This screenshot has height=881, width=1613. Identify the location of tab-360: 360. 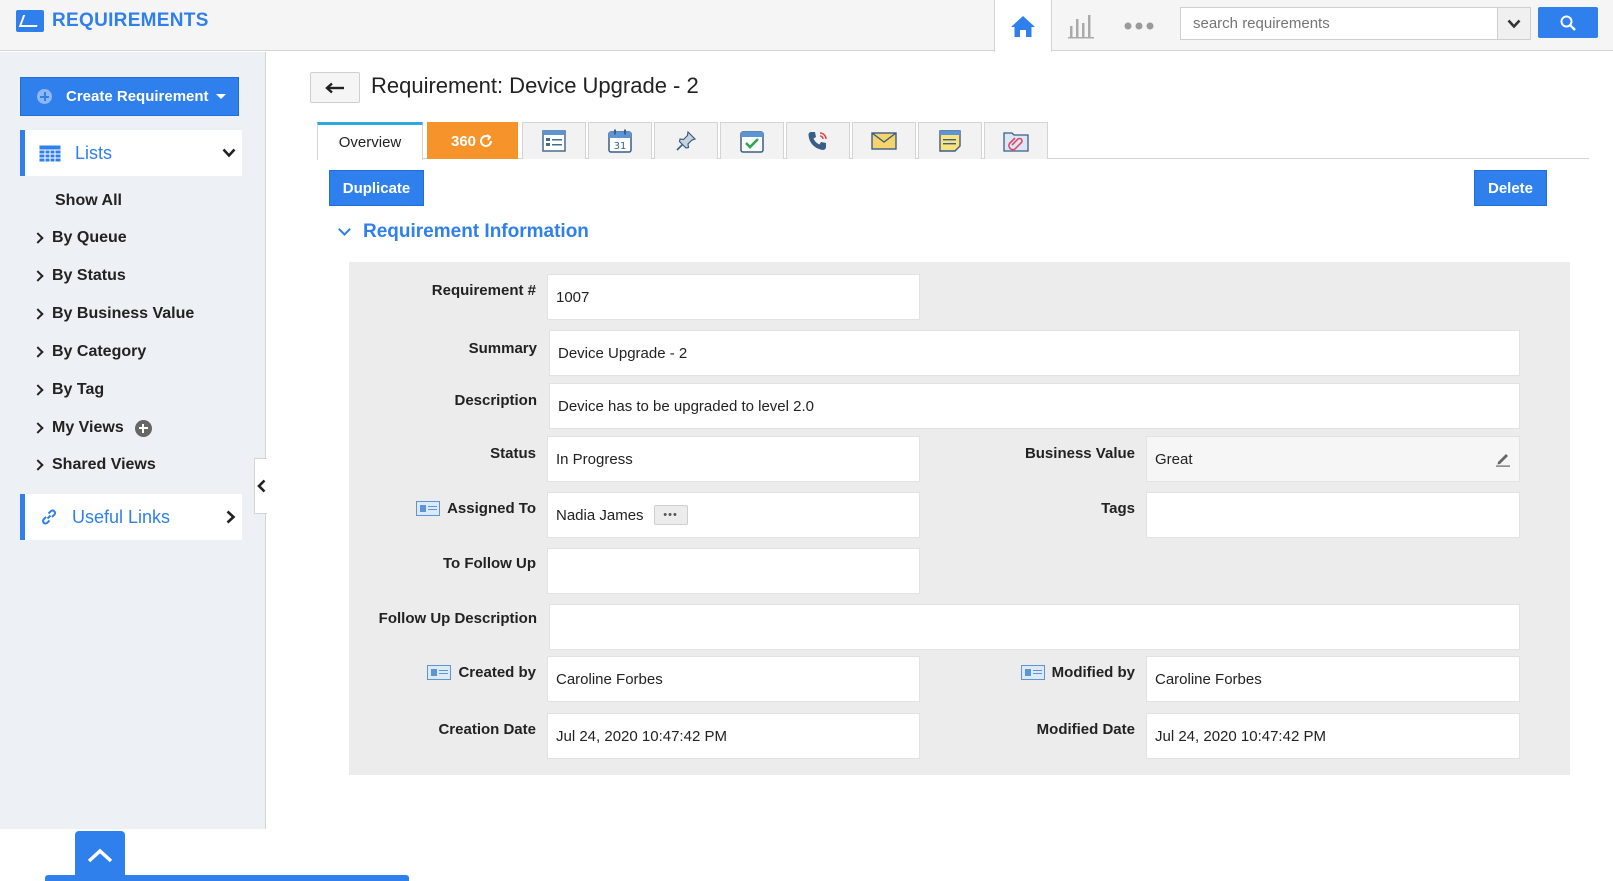
(472, 140).